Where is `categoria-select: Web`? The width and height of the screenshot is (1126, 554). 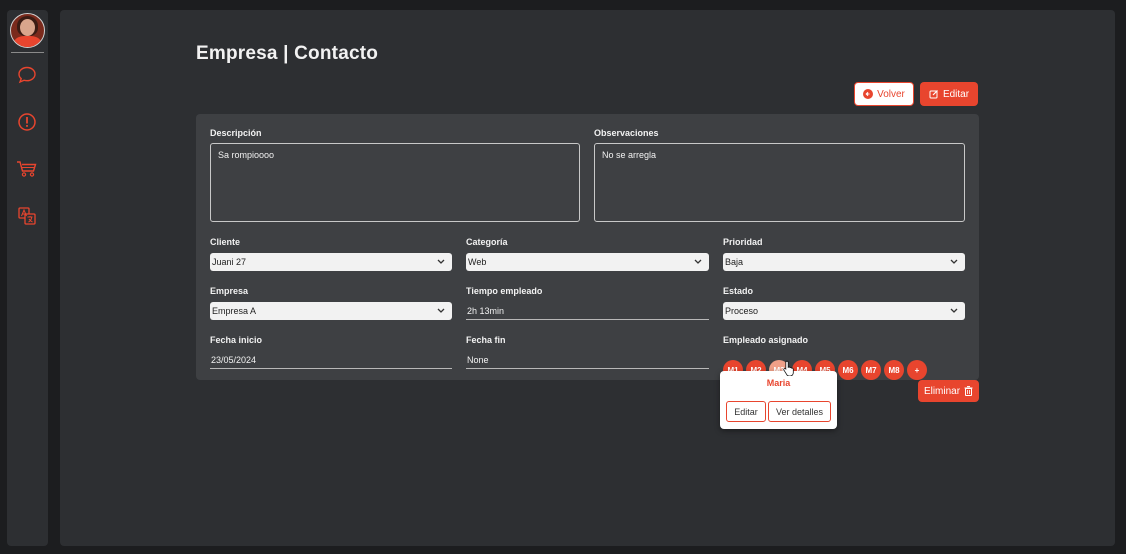 categoria-select: Web is located at coordinates (587, 262).